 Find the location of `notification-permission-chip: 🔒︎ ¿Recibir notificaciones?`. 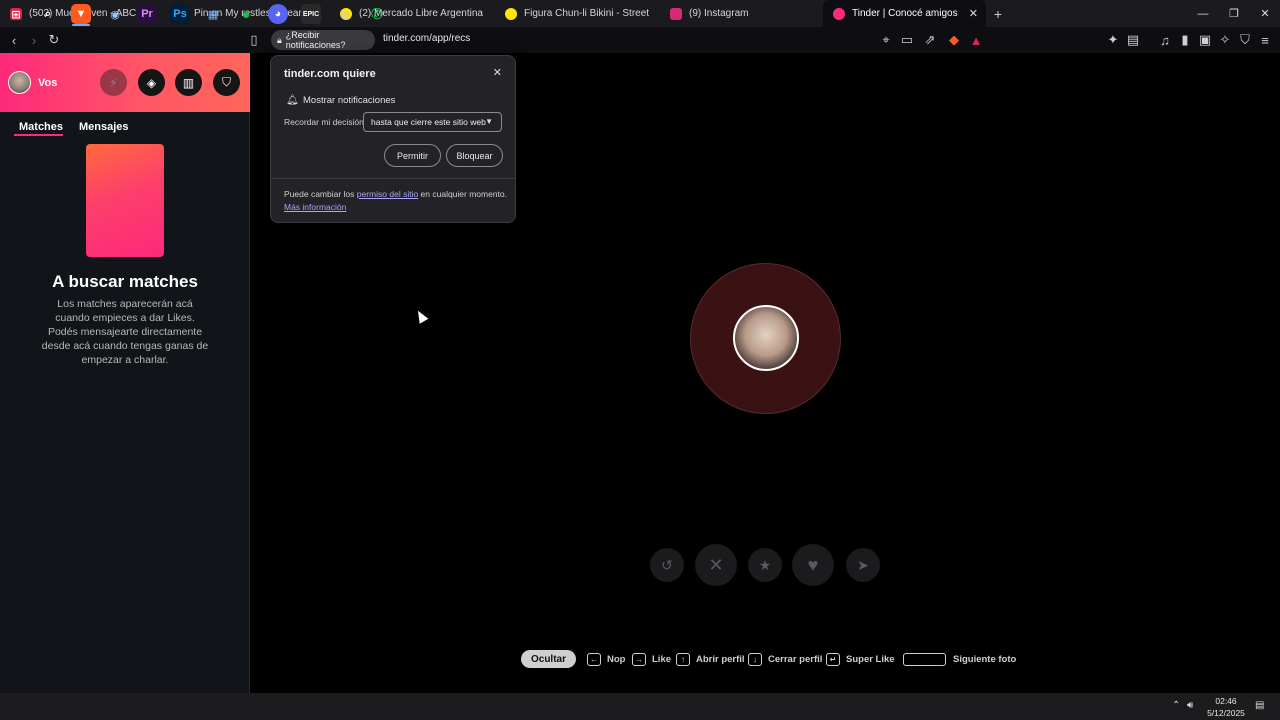

notification-permission-chip: 🔒︎ ¿Recibir notificaciones? is located at coordinates (323, 40).